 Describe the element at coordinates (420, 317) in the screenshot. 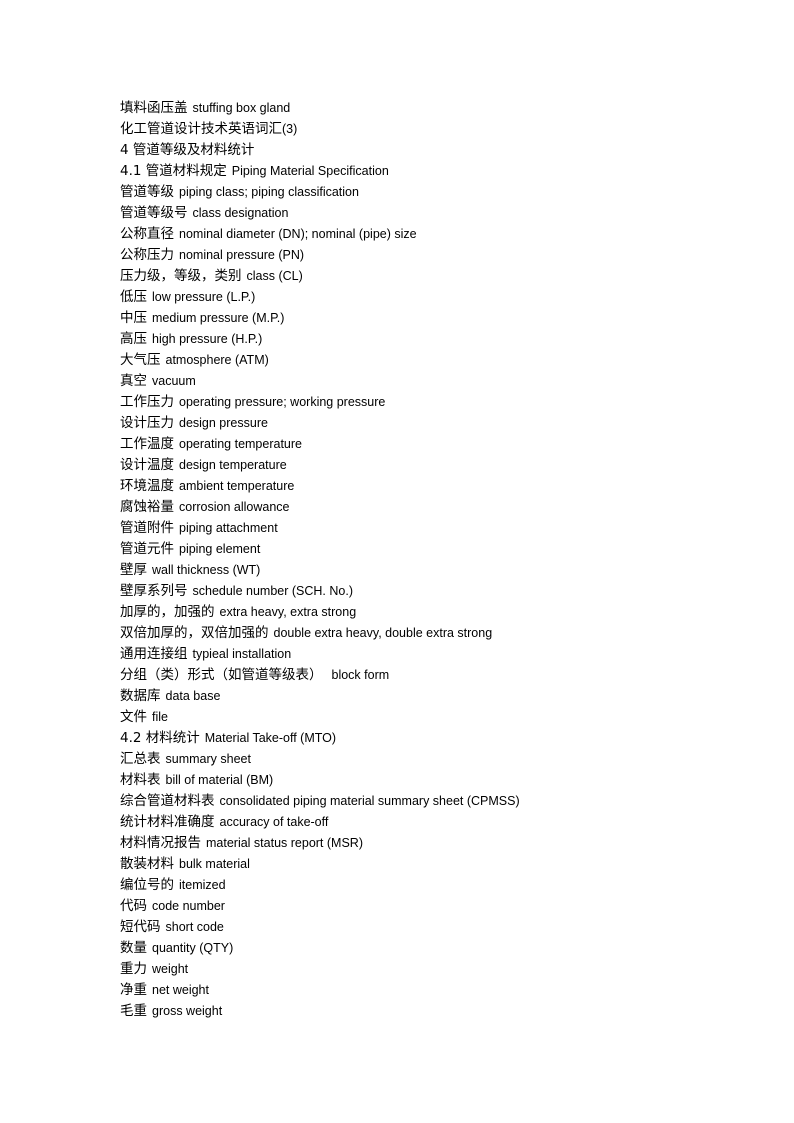

I see `glossary-entry: 中压 medium pressure (M.P.)` at that location.